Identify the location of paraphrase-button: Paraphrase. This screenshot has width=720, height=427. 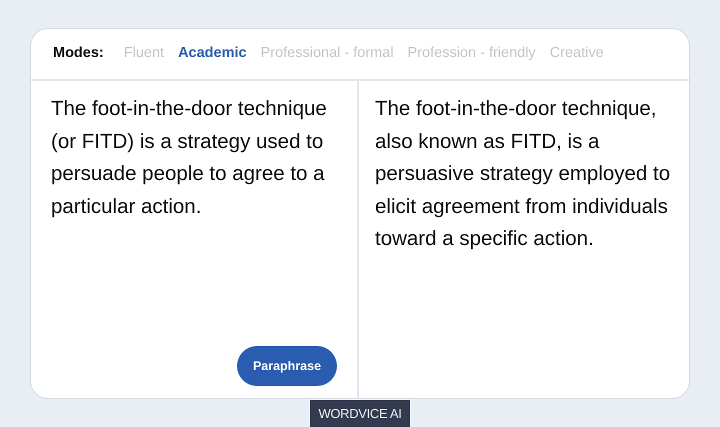
(287, 366).